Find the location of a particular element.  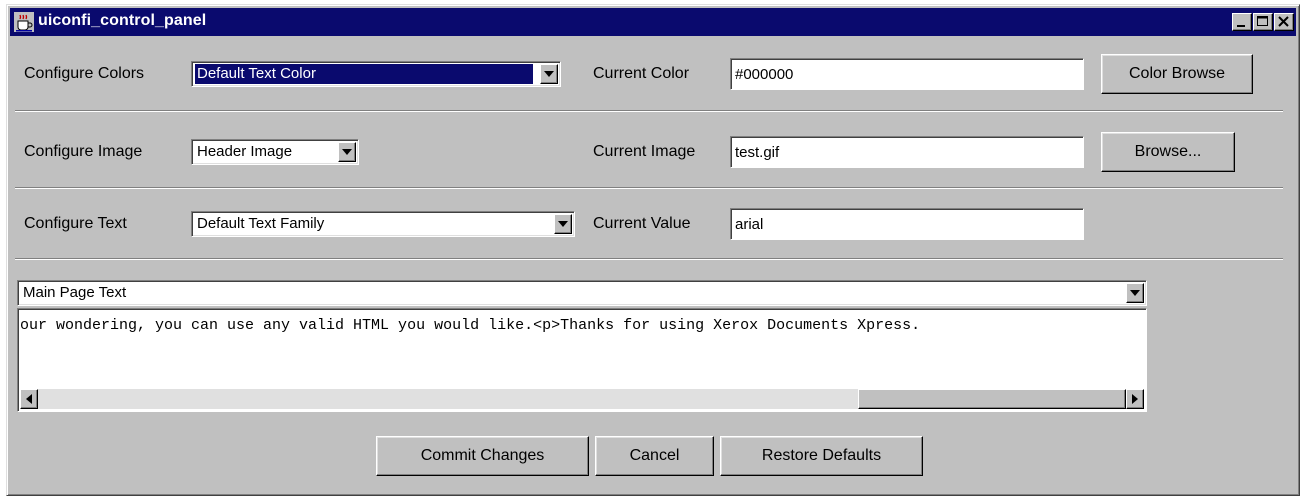

current-color-field is located at coordinates (907, 74).